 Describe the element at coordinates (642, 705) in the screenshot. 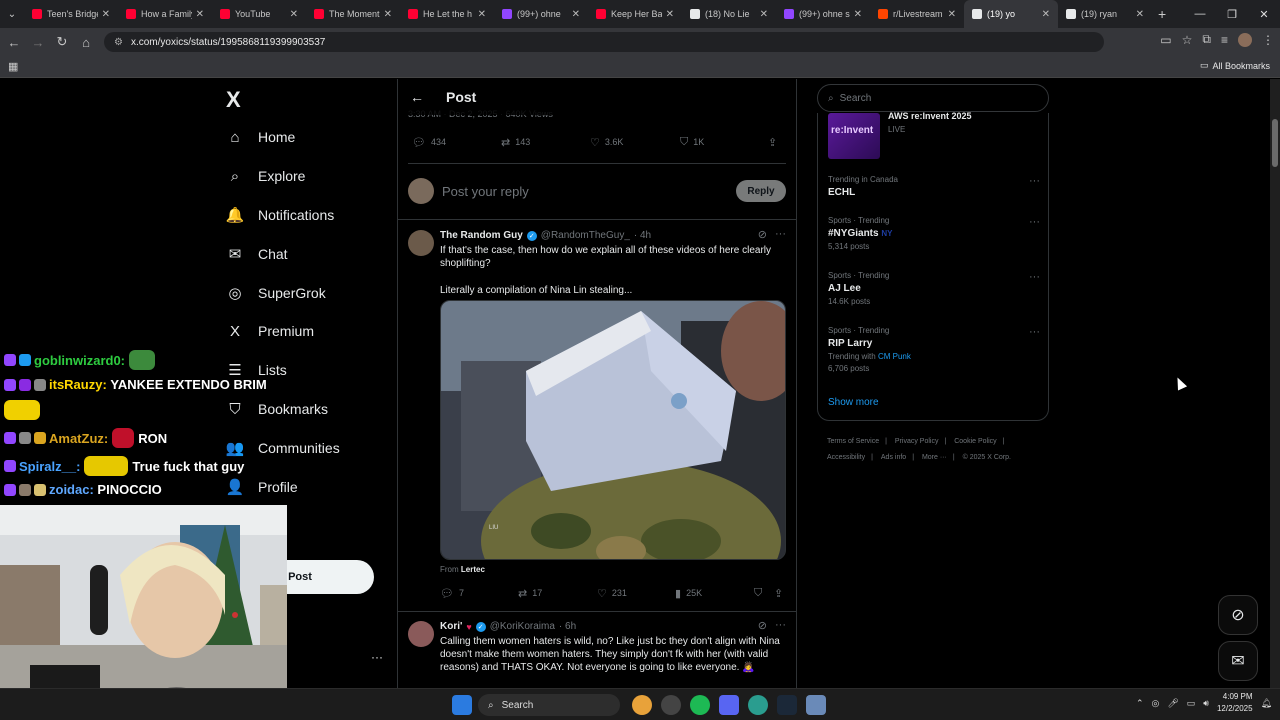

I see `chrome-icon` at that location.